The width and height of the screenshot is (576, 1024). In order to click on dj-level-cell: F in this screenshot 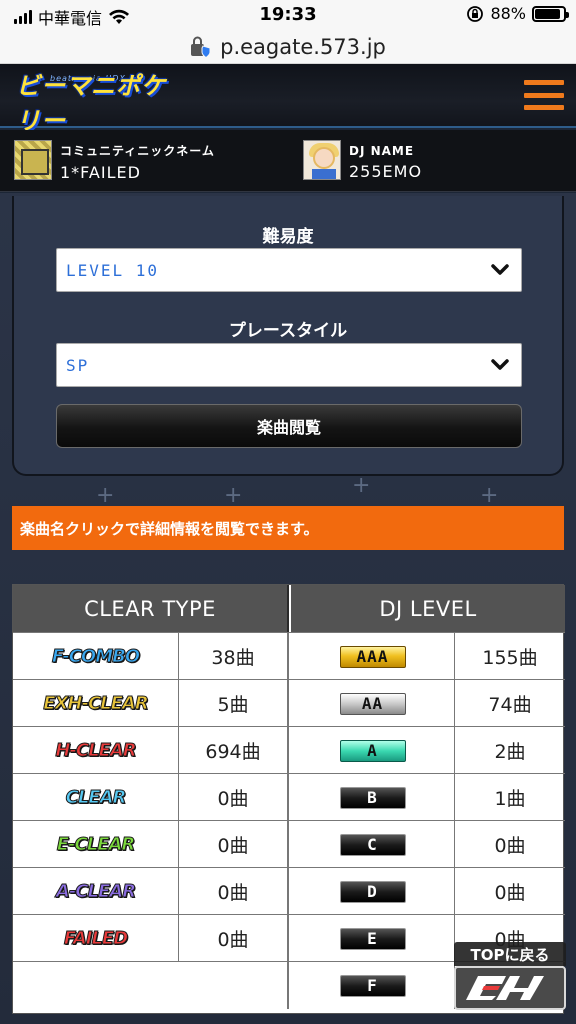, I will do `click(373, 985)`.